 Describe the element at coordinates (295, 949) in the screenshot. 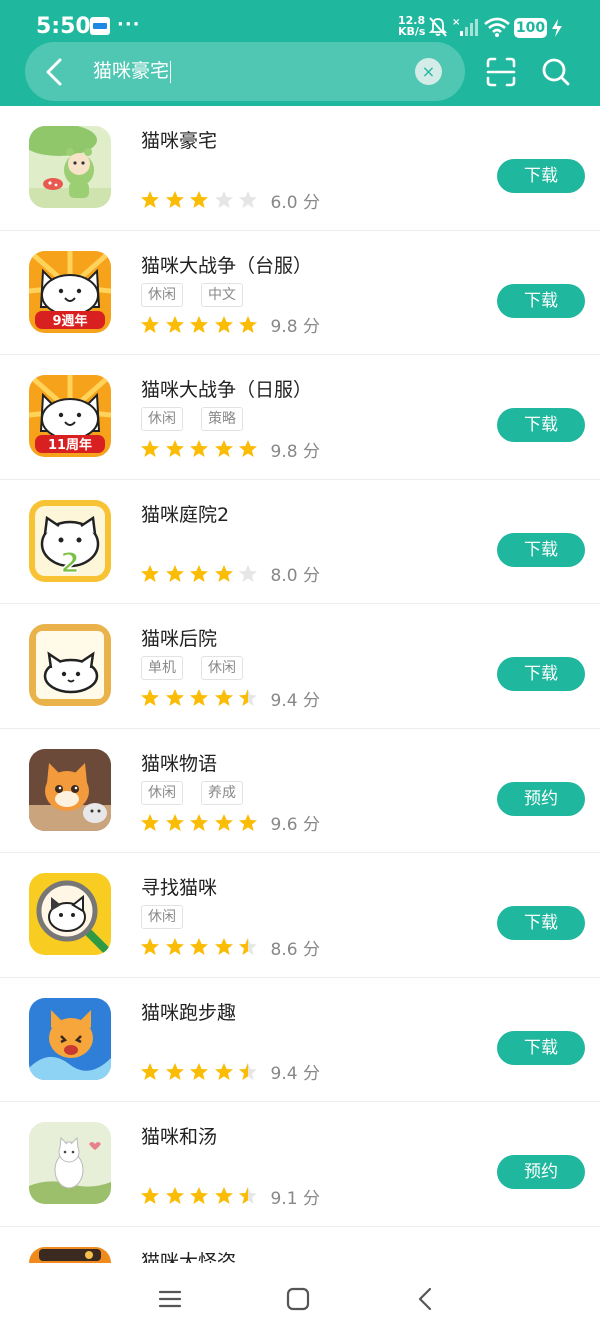

I see `rating-score: 8.6 分` at that location.